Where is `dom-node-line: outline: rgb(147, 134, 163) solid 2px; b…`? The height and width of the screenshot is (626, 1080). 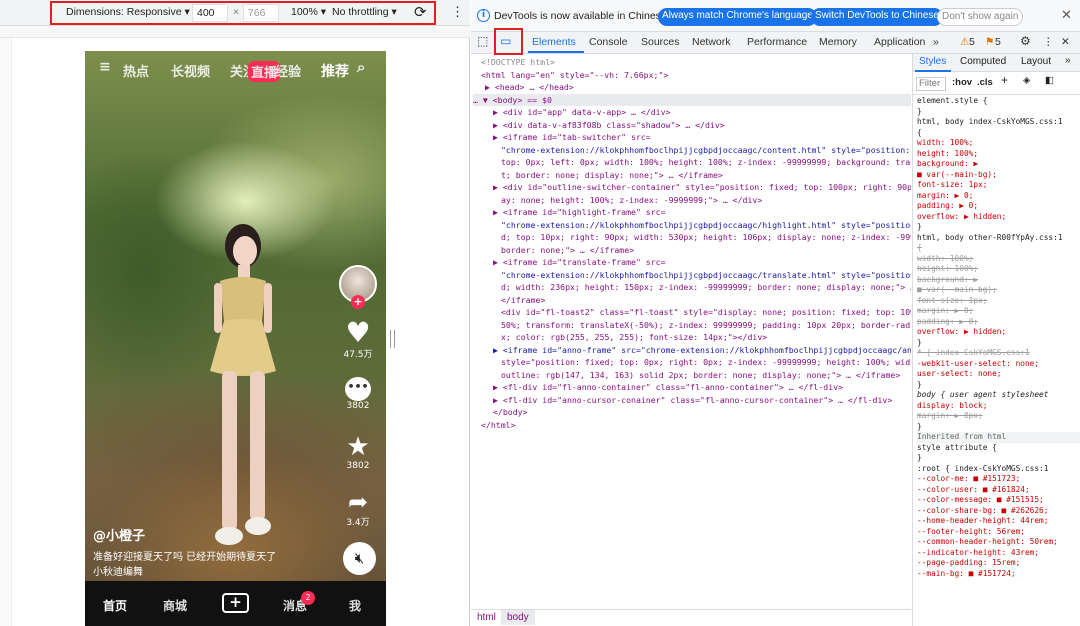 dom-node-line: outline: rgb(147, 134, 163) solid 2px; b… is located at coordinates (700, 375).